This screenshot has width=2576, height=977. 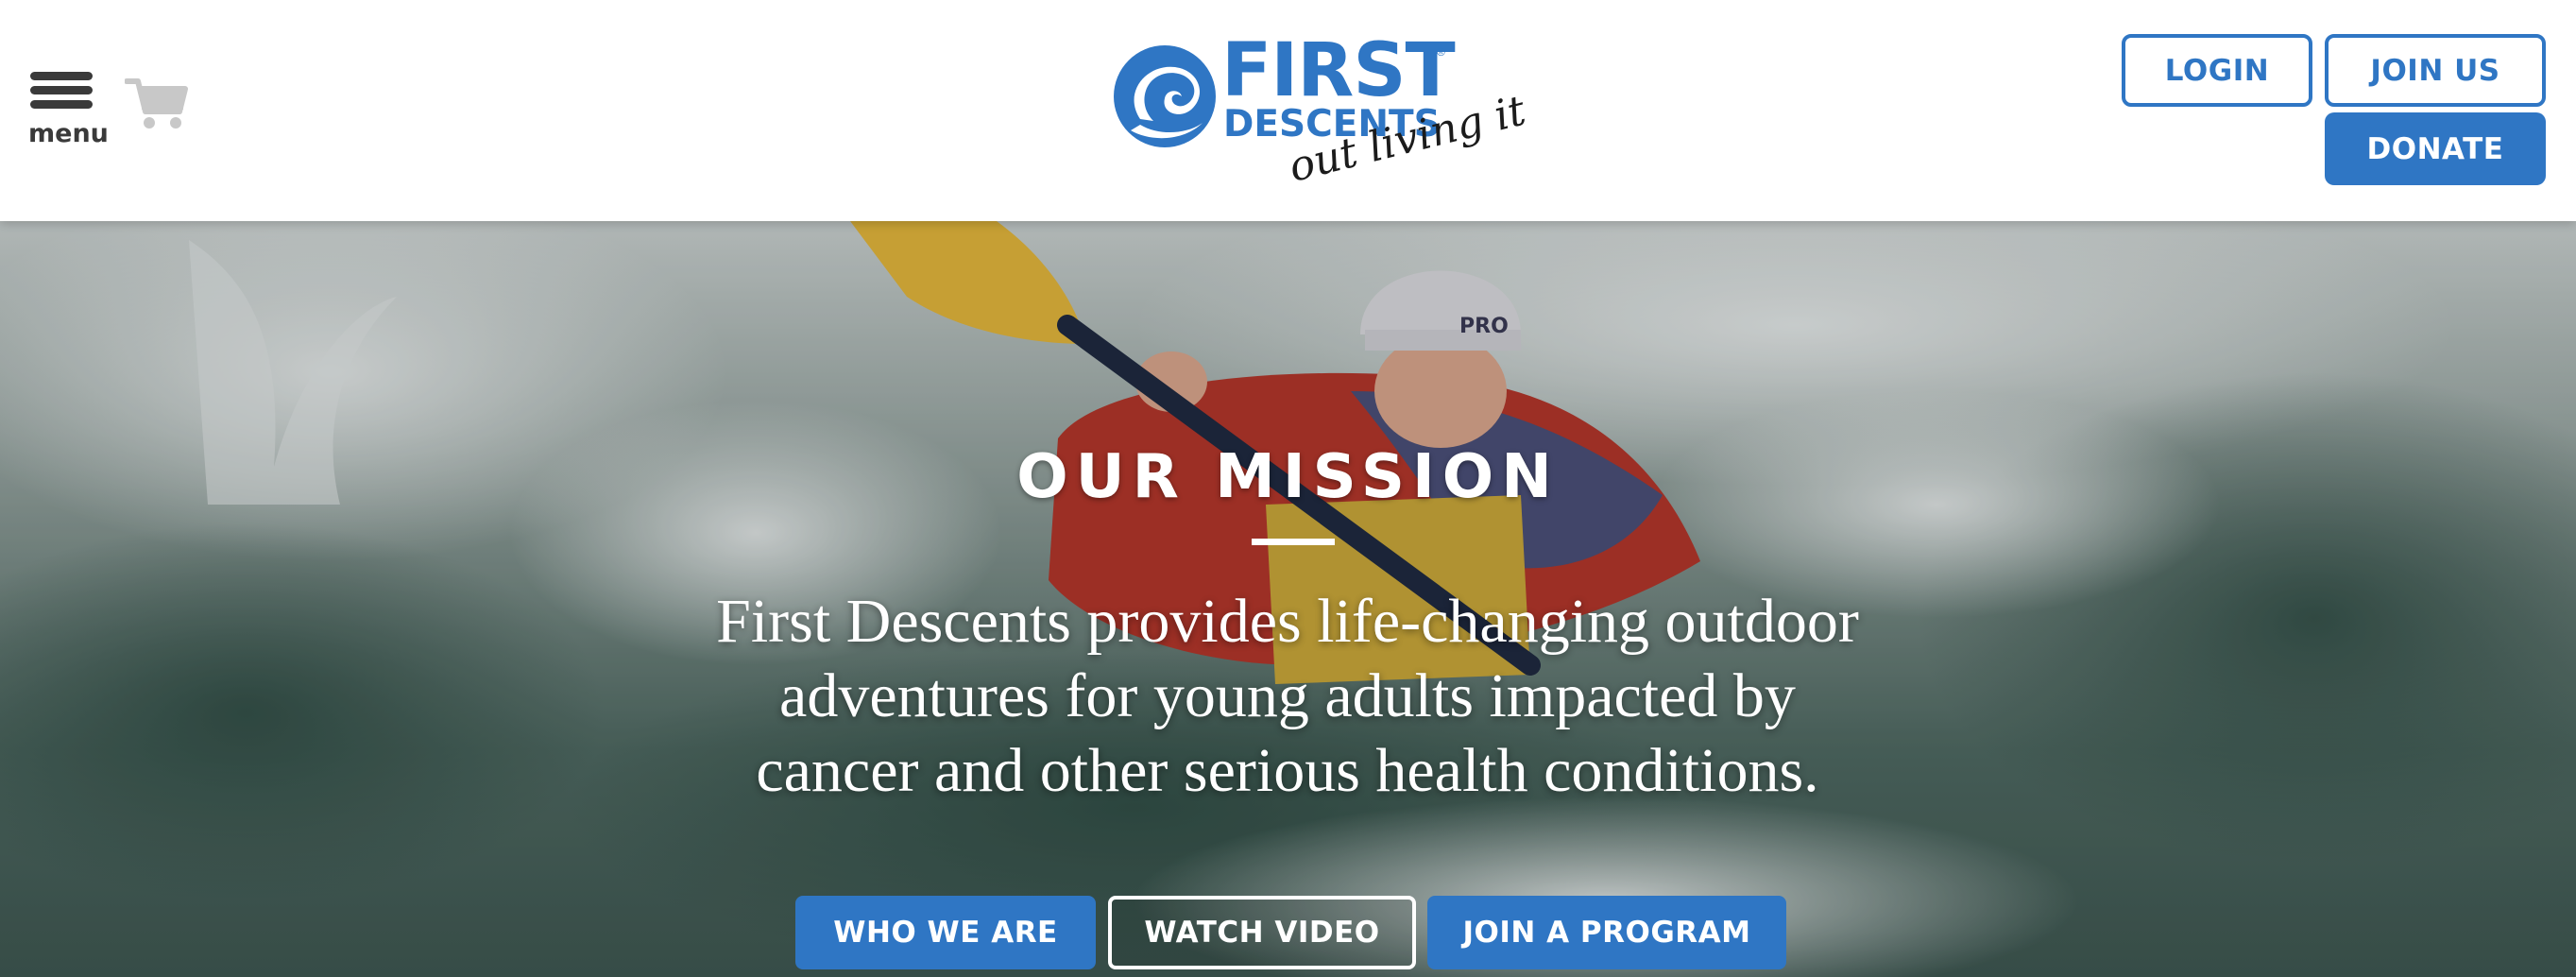 What do you see at coordinates (1320, 121) in the screenshot?
I see `first-descents-logo: FIRST ® DESCENTS out living it` at bounding box center [1320, 121].